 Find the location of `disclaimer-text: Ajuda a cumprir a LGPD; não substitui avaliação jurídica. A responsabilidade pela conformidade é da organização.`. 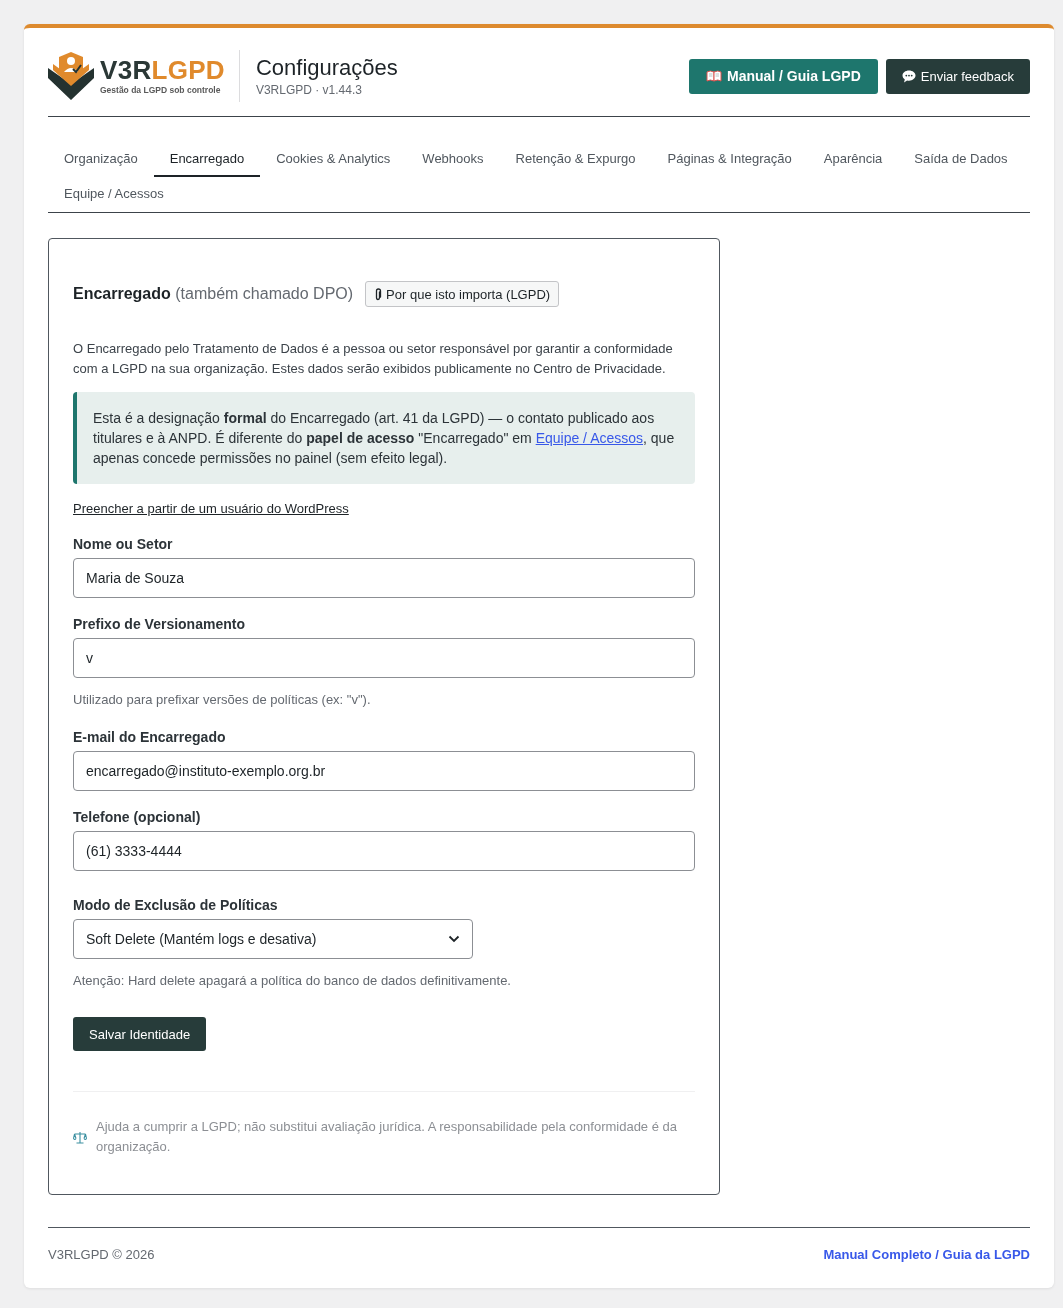

disclaimer-text: Ajuda a cumprir a LGPD; não substitui avaliação jurídica. A responsabilidade pela conformidade é da organização. is located at coordinates (387, 1137).